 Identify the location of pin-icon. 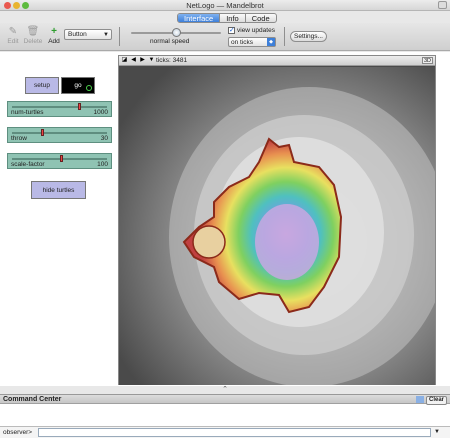
(420, 399).